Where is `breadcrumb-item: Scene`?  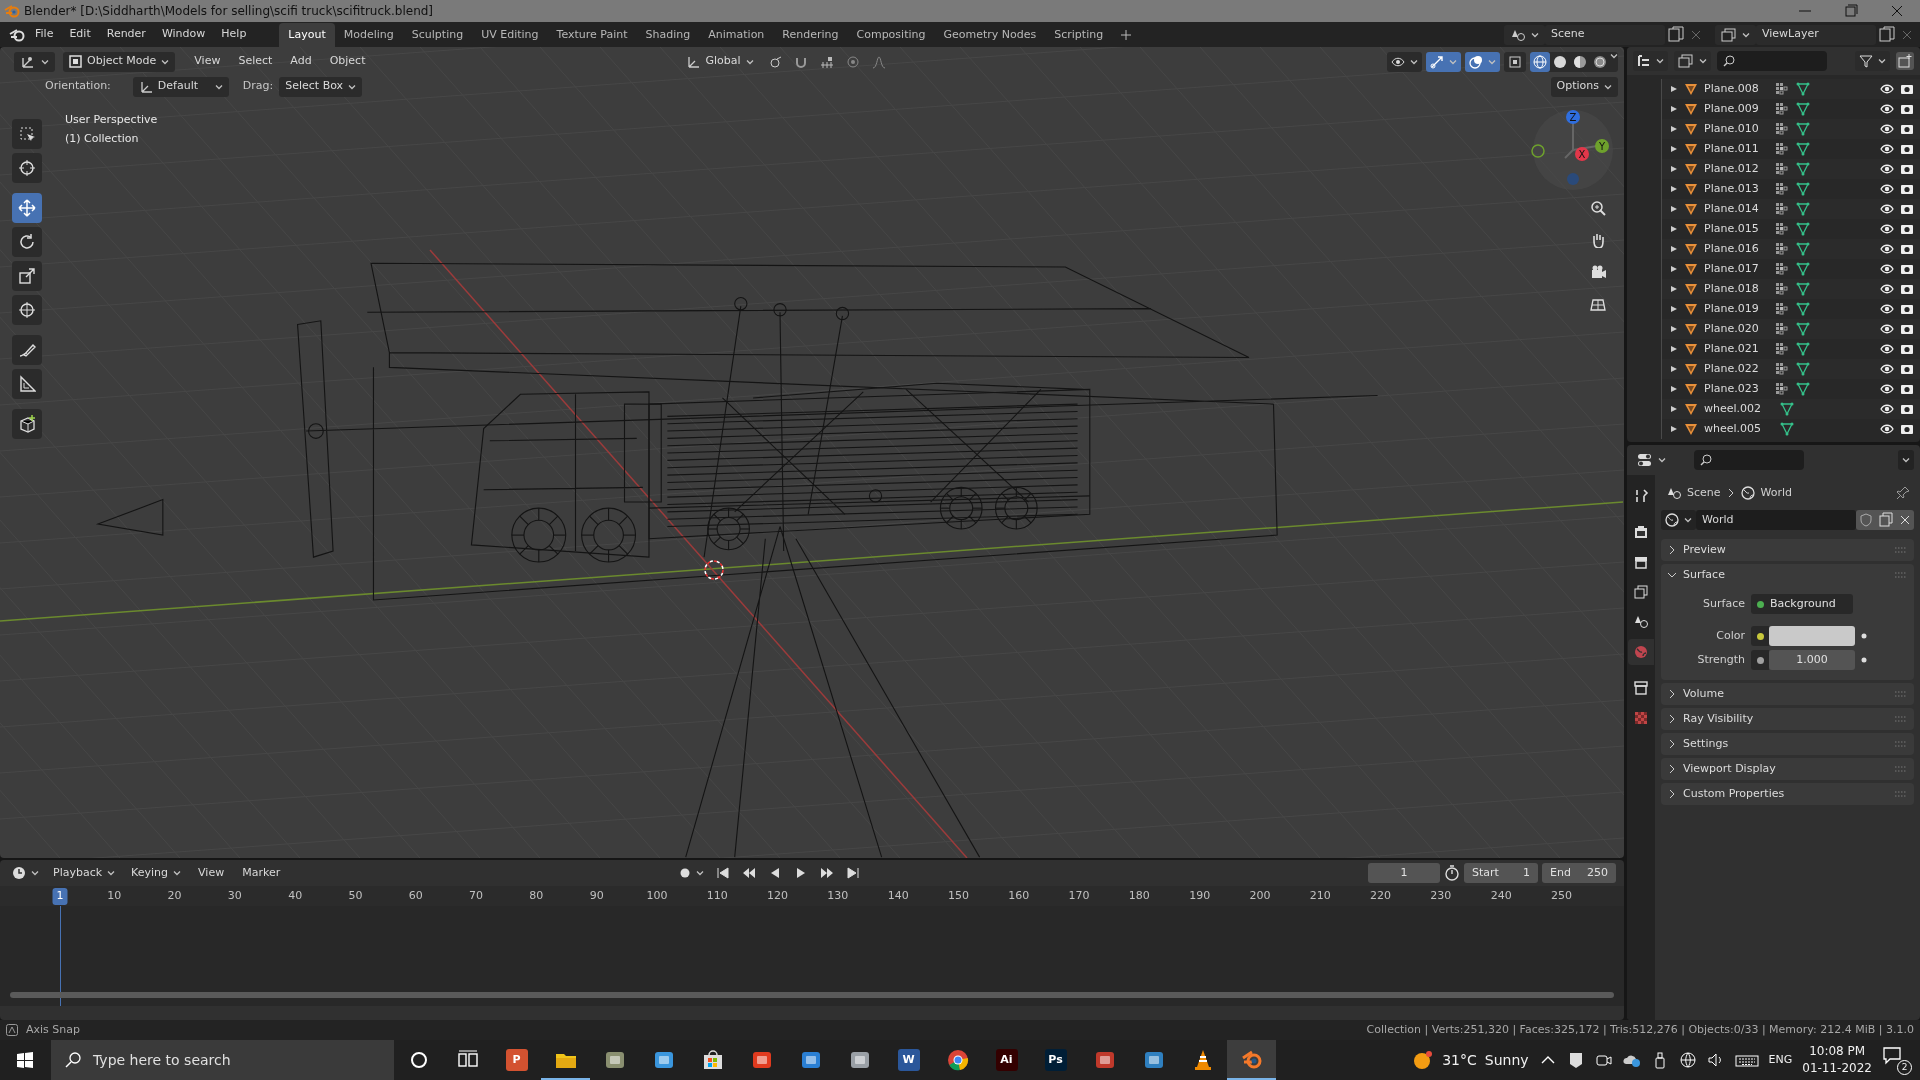
breadcrumb-item: Scene is located at coordinates (1704, 493).